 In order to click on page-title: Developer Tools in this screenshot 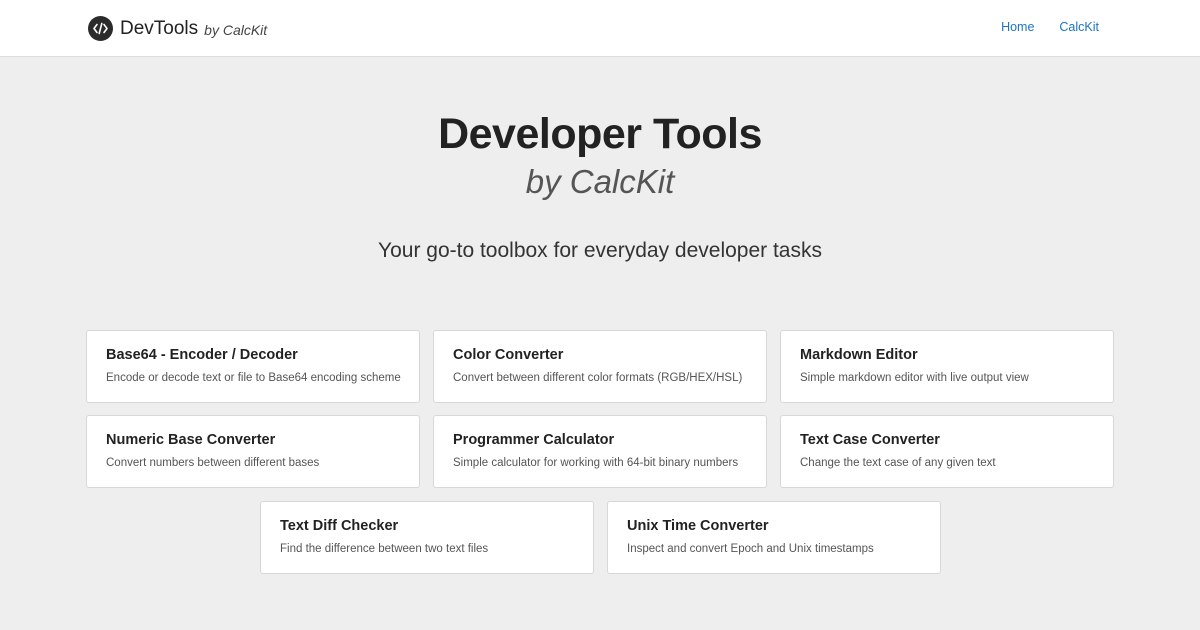, I will do `click(600, 134)`.